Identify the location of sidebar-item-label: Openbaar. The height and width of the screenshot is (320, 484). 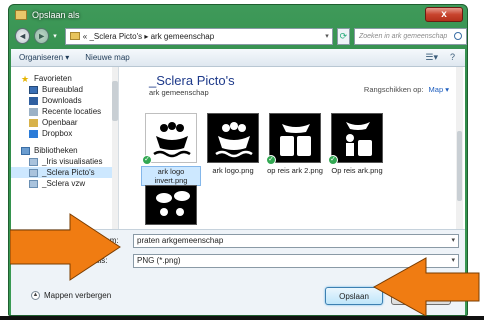
(60, 122).